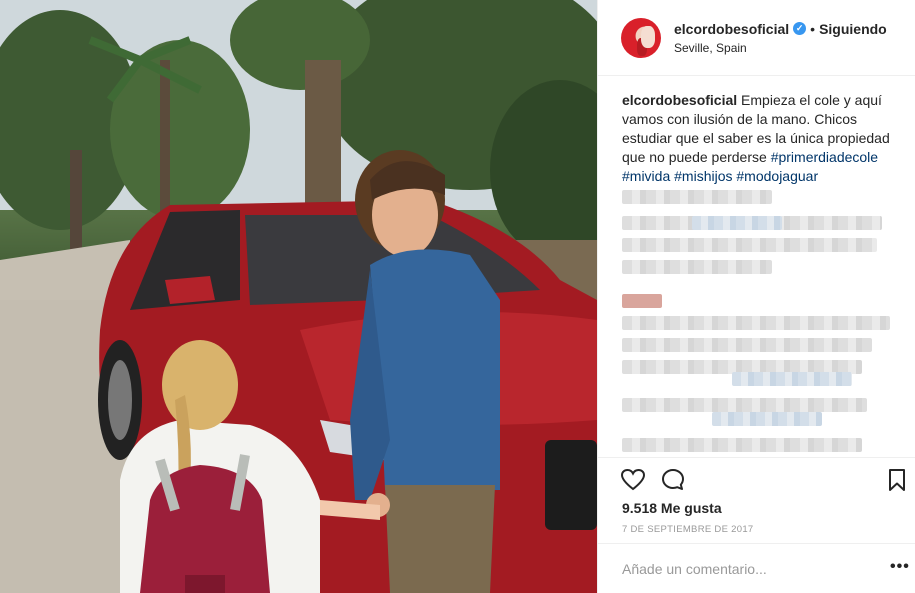 The height and width of the screenshot is (593, 915). Describe the element at coordinates (777, 176) in the screenshot. I see `hashtag-link: #modojaguar` at that location.